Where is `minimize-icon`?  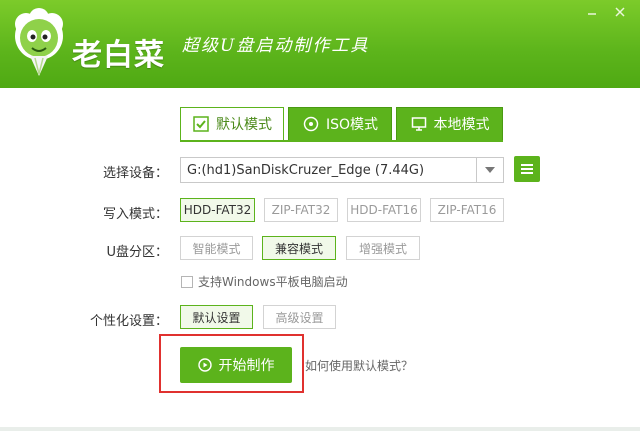 minimize-icon is located at coordinates (592, 14).